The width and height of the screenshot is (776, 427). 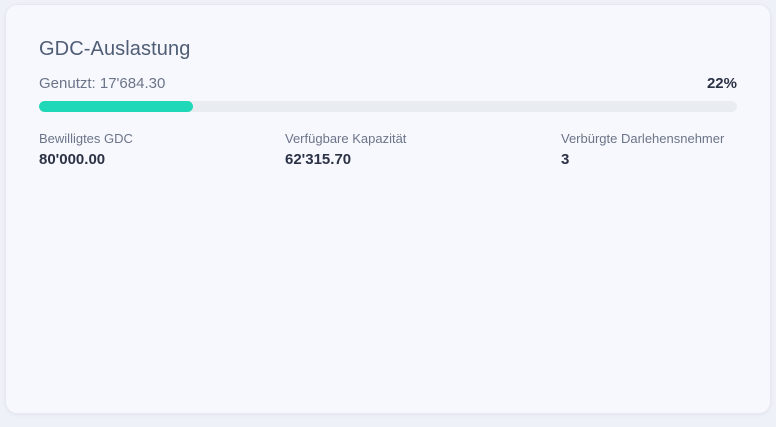 What do you see at coordinates (318, 159) in the screenshot?
I see `stat-value: 62'315.70` at bounding box center [318, 159].